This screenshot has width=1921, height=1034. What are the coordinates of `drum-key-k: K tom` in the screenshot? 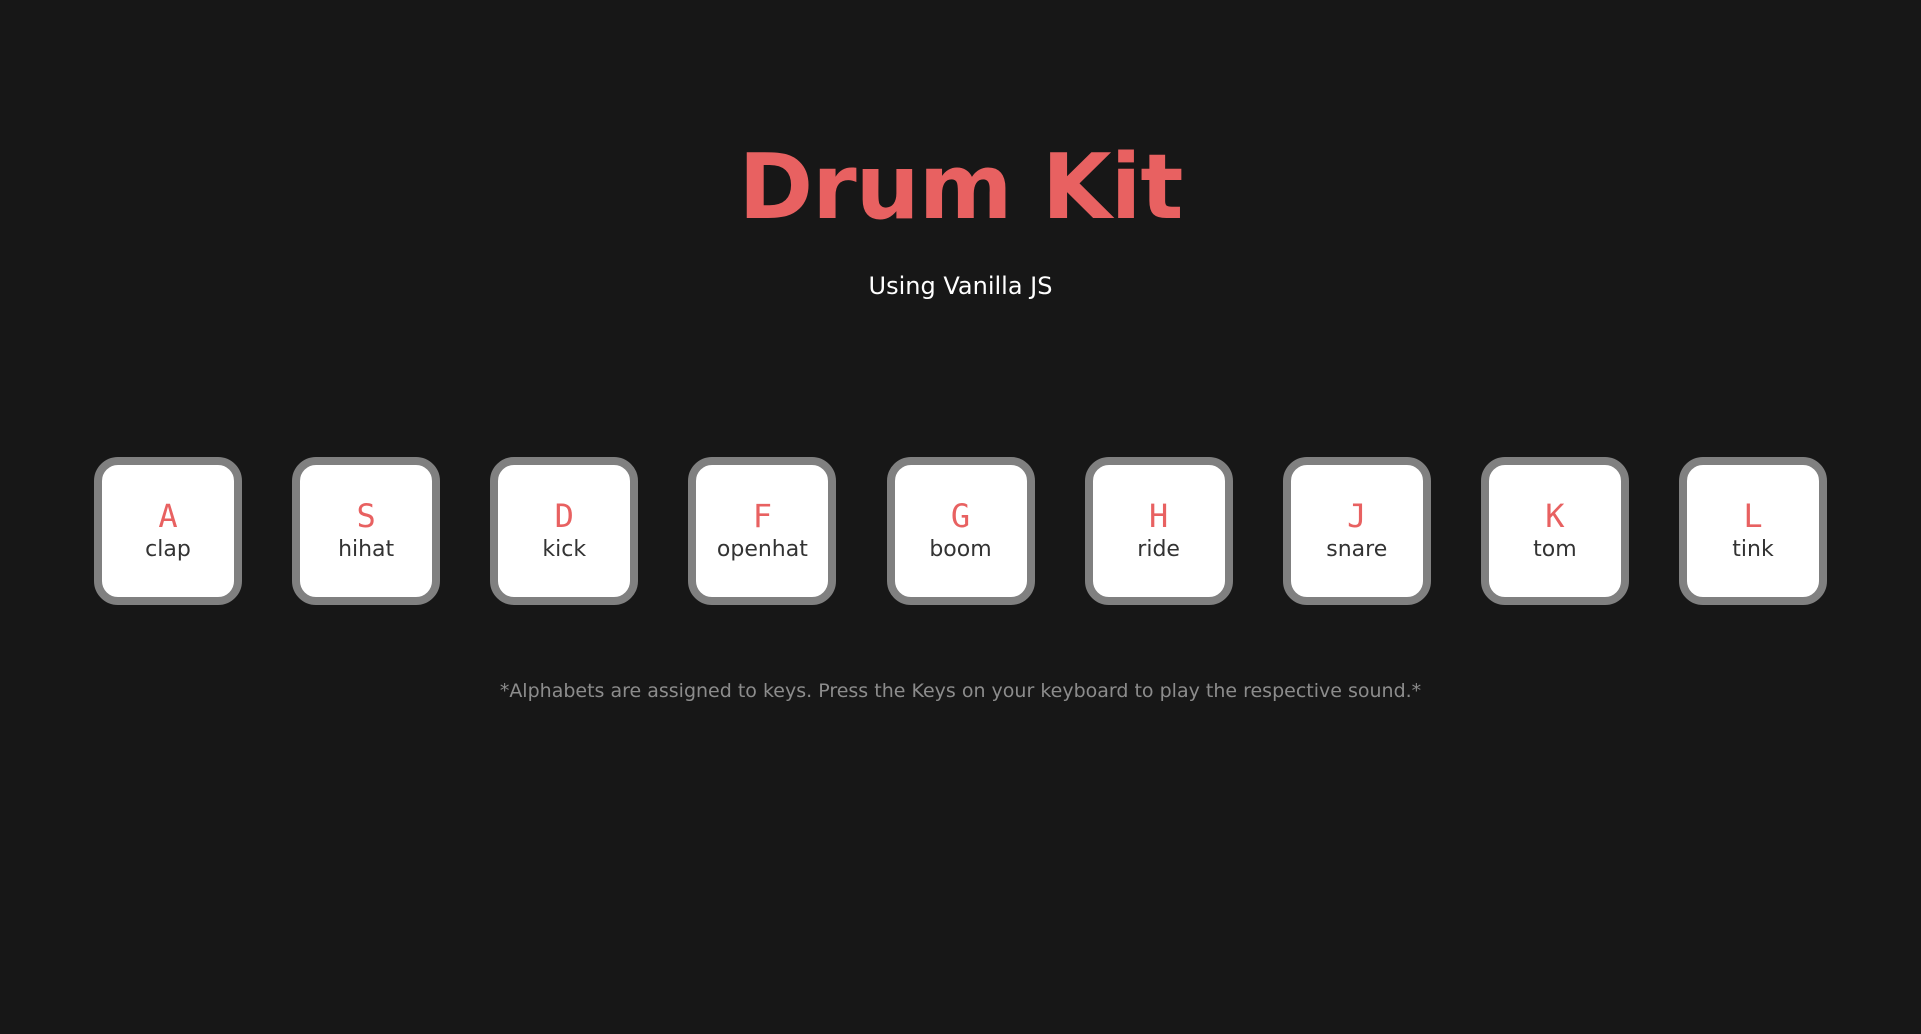 It's located at (1554, 531).